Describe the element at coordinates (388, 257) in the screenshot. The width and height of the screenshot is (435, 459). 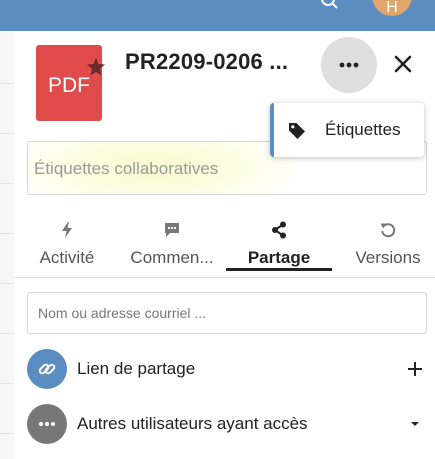
I see `tab-label: Versions` at that location.